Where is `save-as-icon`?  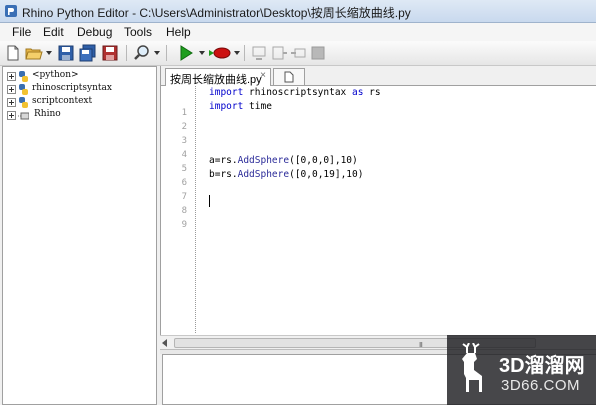
save-as-icon is located at coordinates (110, 53).